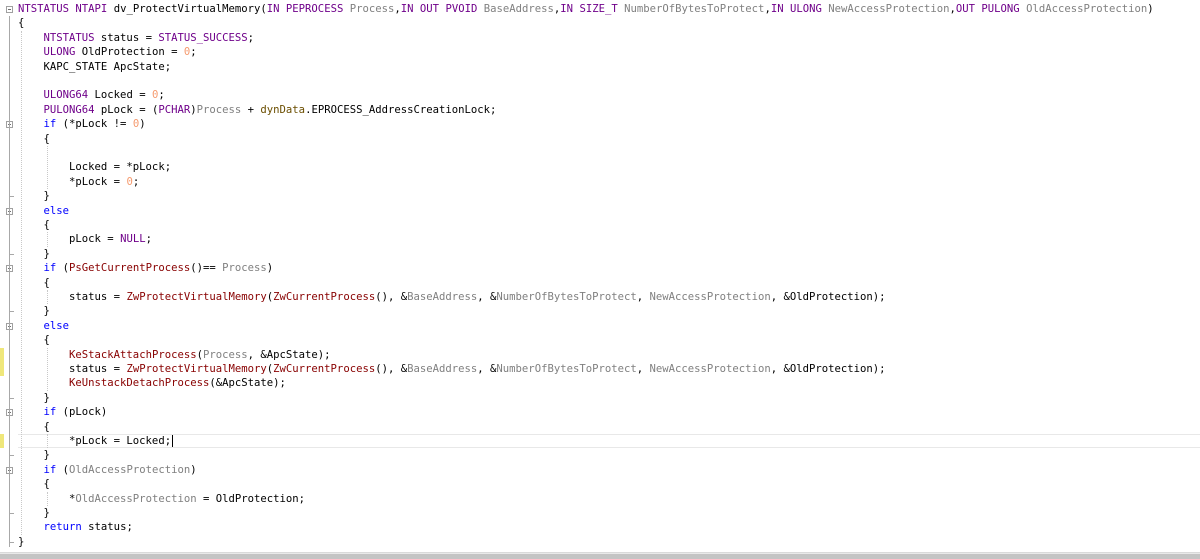 Image resolution: width=1200 pixels, height=559 pixels. What do you see at coordinates (72, 369) in the screenshot?
I see `code-token: status =` at bounding box center [72, 369].